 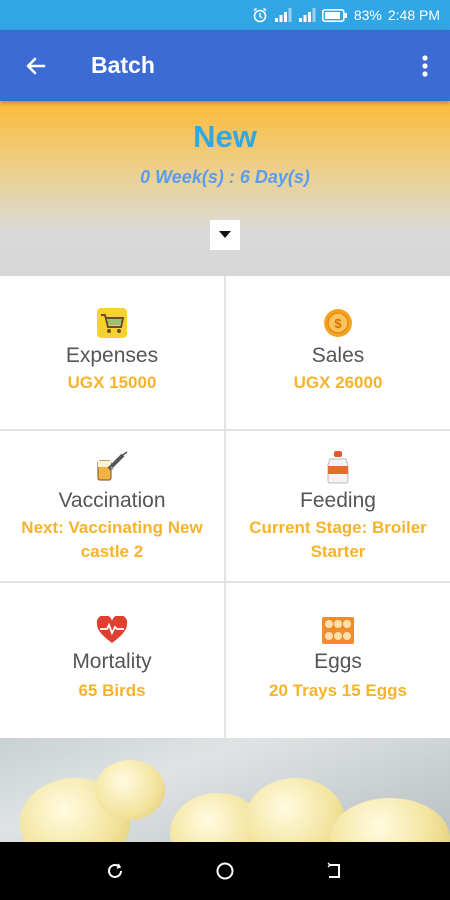 What do you see at coordinates (112, 355) in the screenshot?
I see `expenses-label: Expenses` at bounding box center [112, 355].